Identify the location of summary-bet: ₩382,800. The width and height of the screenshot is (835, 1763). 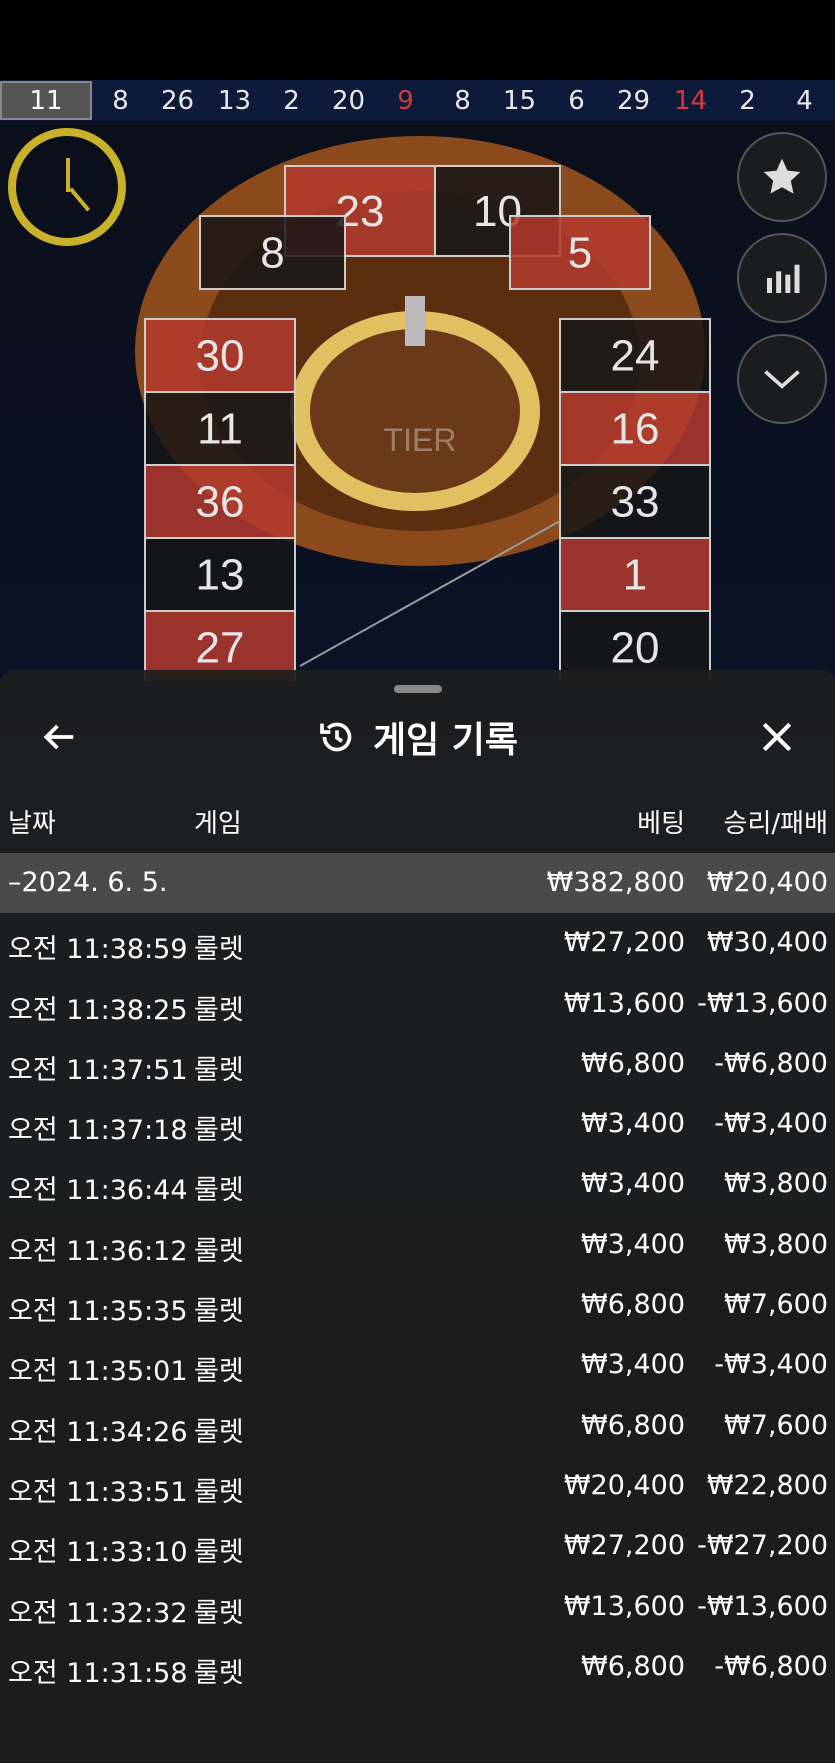
(615, 882).